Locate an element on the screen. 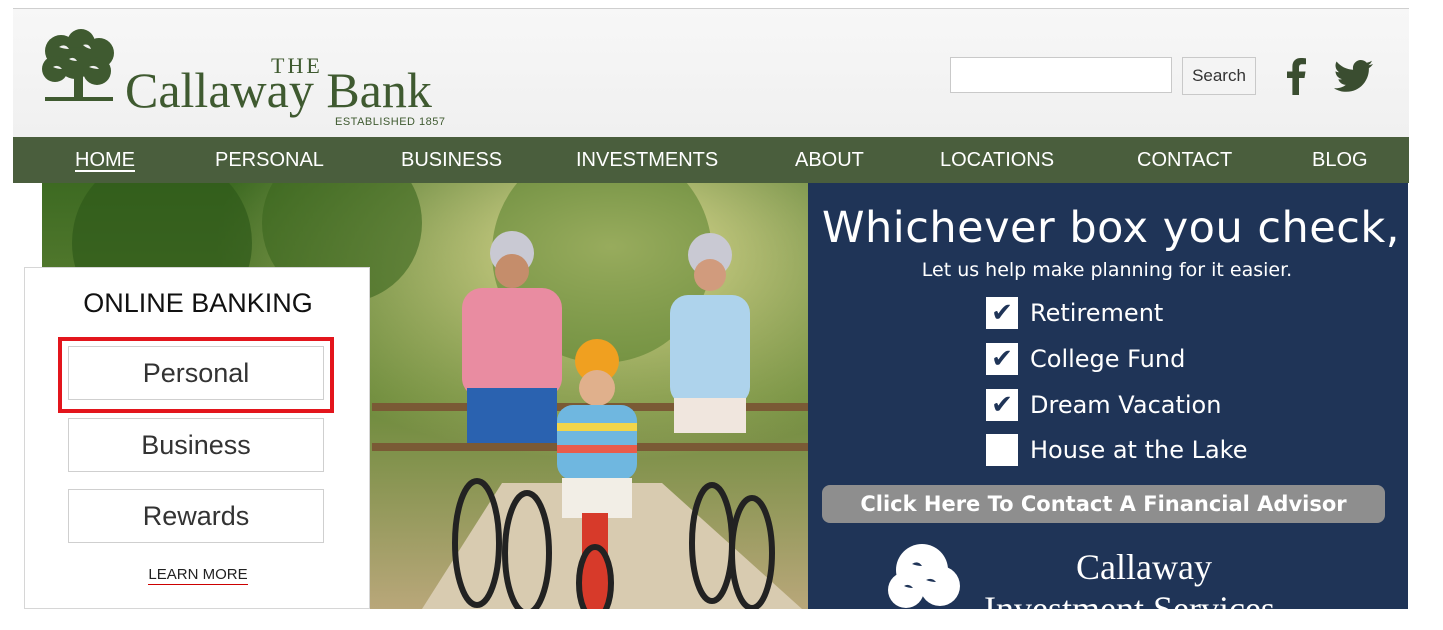  checklist-item-dream-vacation: ✔ Dream Vacation is located at coordinates (1103, 405).